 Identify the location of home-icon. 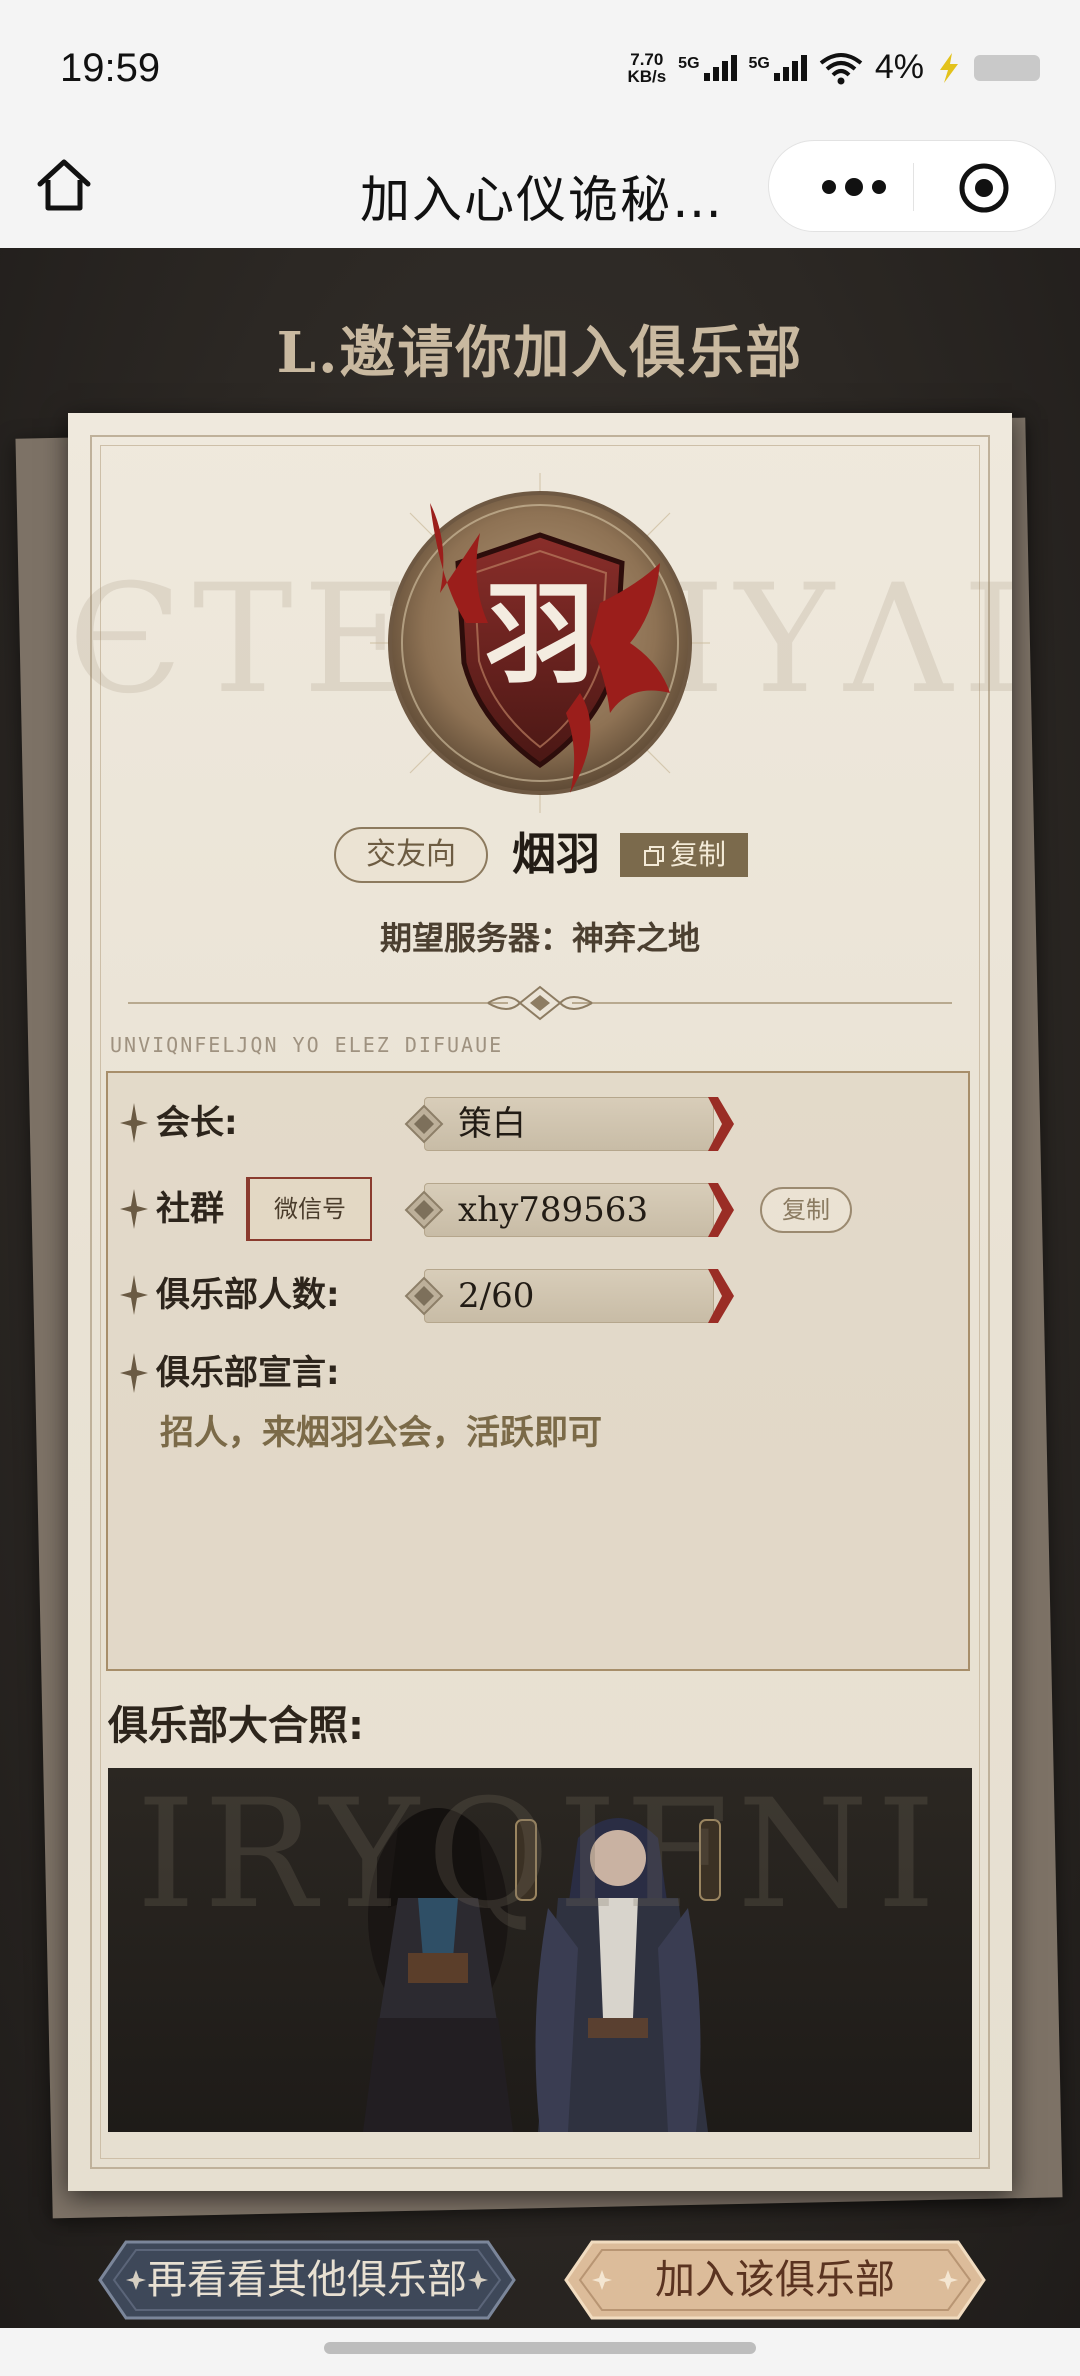
(64, 186).